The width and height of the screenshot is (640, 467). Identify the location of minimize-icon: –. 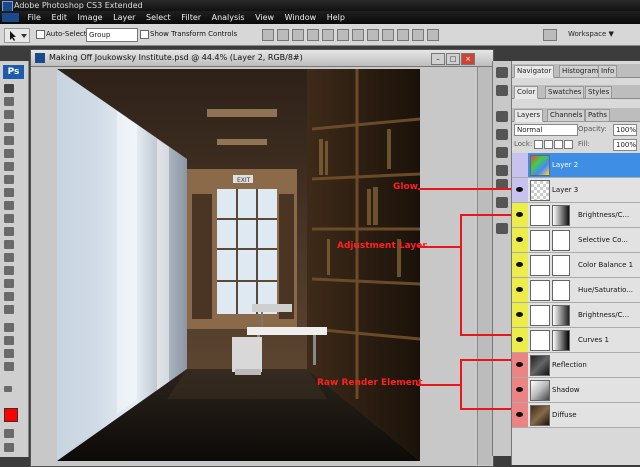
(438, 59).